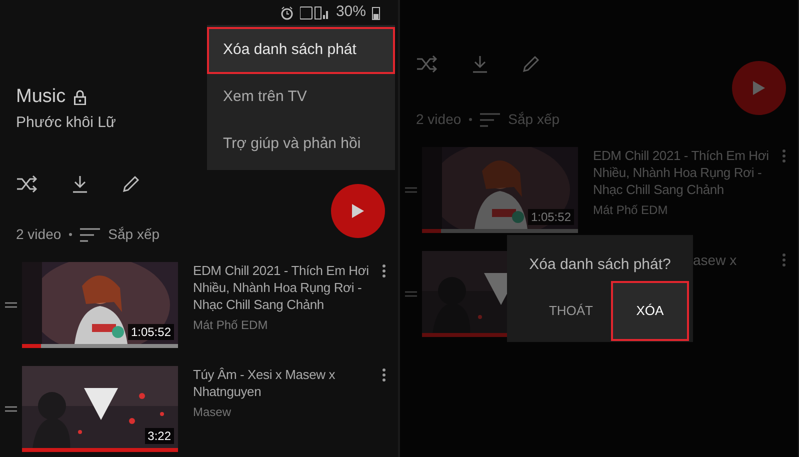  What do you see at coordinates (264, 383) in the screenshot?
I see `video-title: Túy Âm - Xesi x Masew x Nhatnguyen` at bounding box center [264, 383].